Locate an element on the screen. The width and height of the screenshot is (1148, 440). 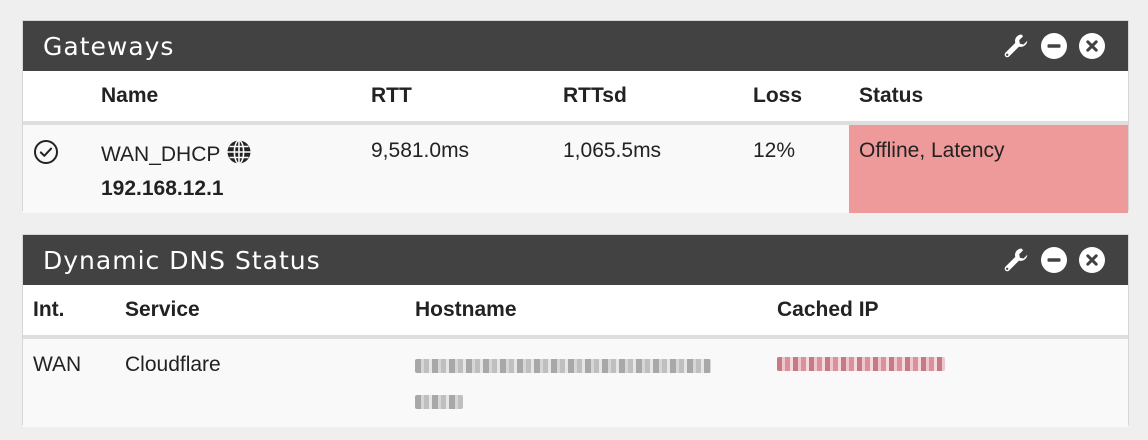
gateways-col-icon is located at coordinates (57, 98).